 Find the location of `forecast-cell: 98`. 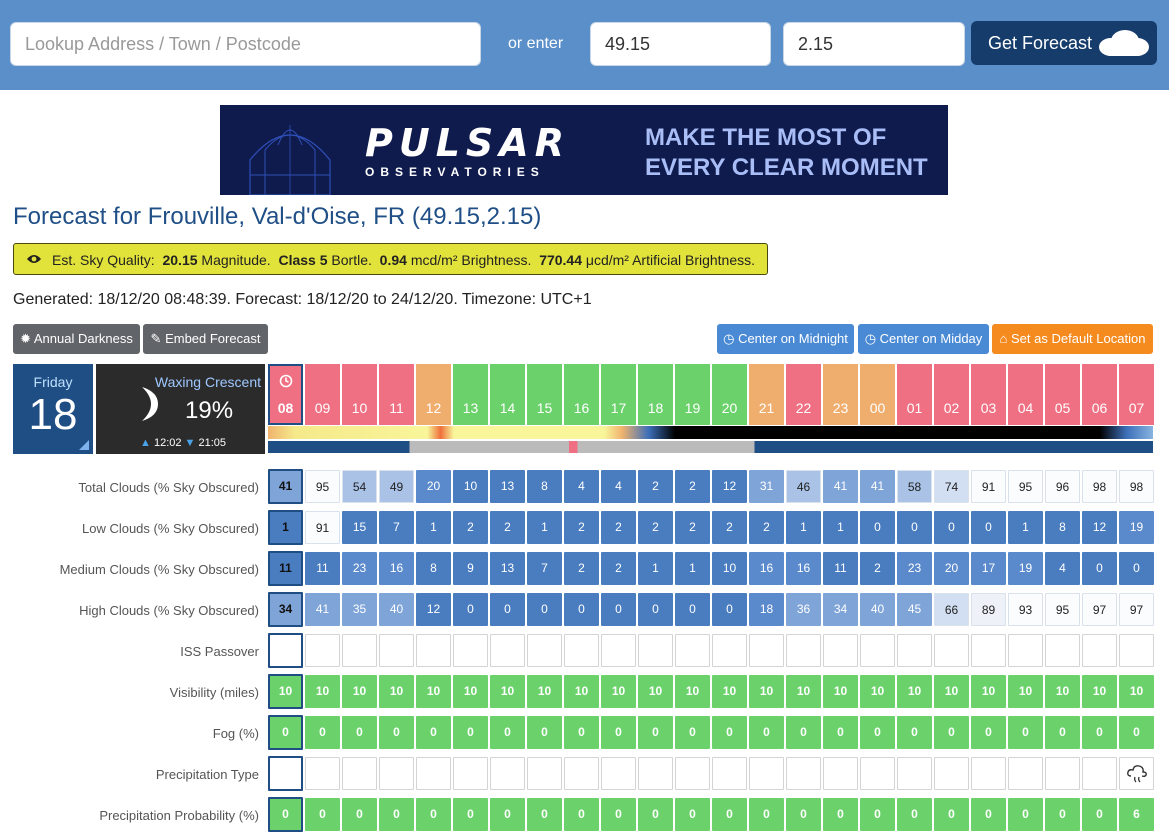

forecast-cell: 98 is located at coordinates (1099, 486).